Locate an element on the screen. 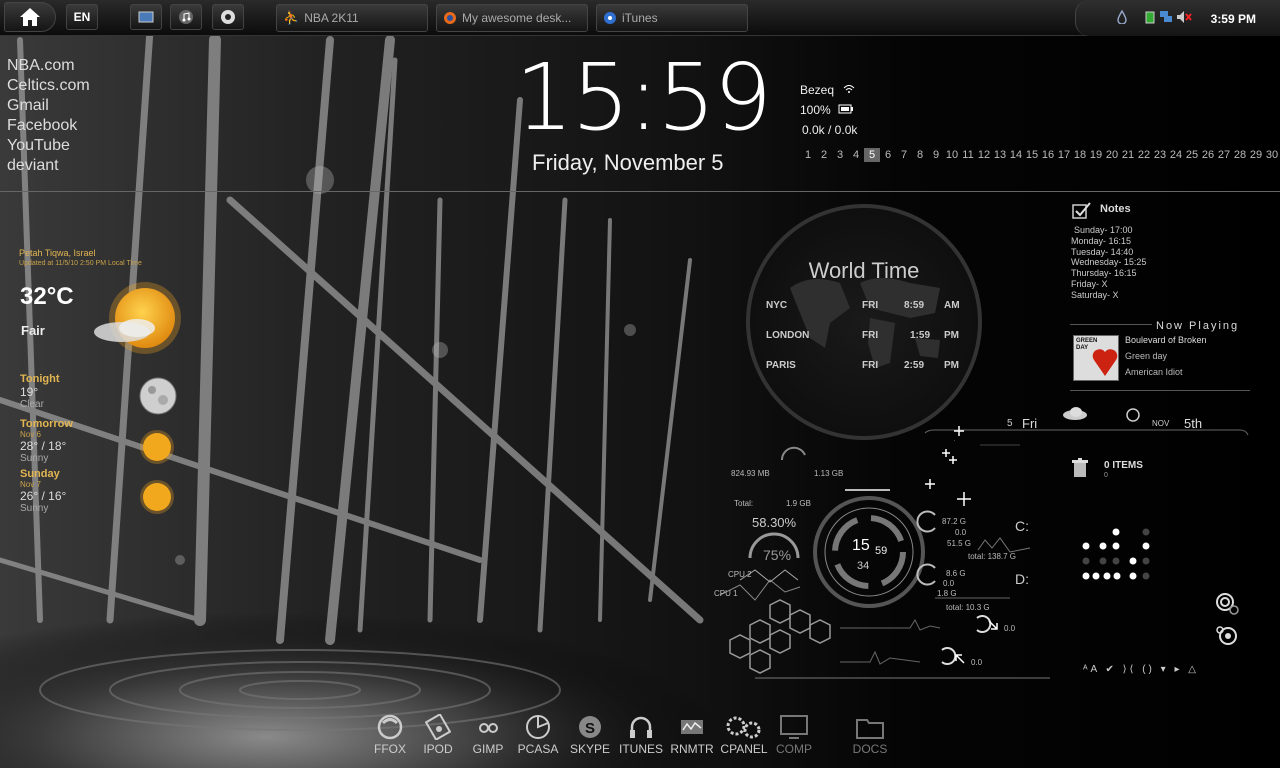  play-icon: ▸ is located at coordinates (1178, 669).